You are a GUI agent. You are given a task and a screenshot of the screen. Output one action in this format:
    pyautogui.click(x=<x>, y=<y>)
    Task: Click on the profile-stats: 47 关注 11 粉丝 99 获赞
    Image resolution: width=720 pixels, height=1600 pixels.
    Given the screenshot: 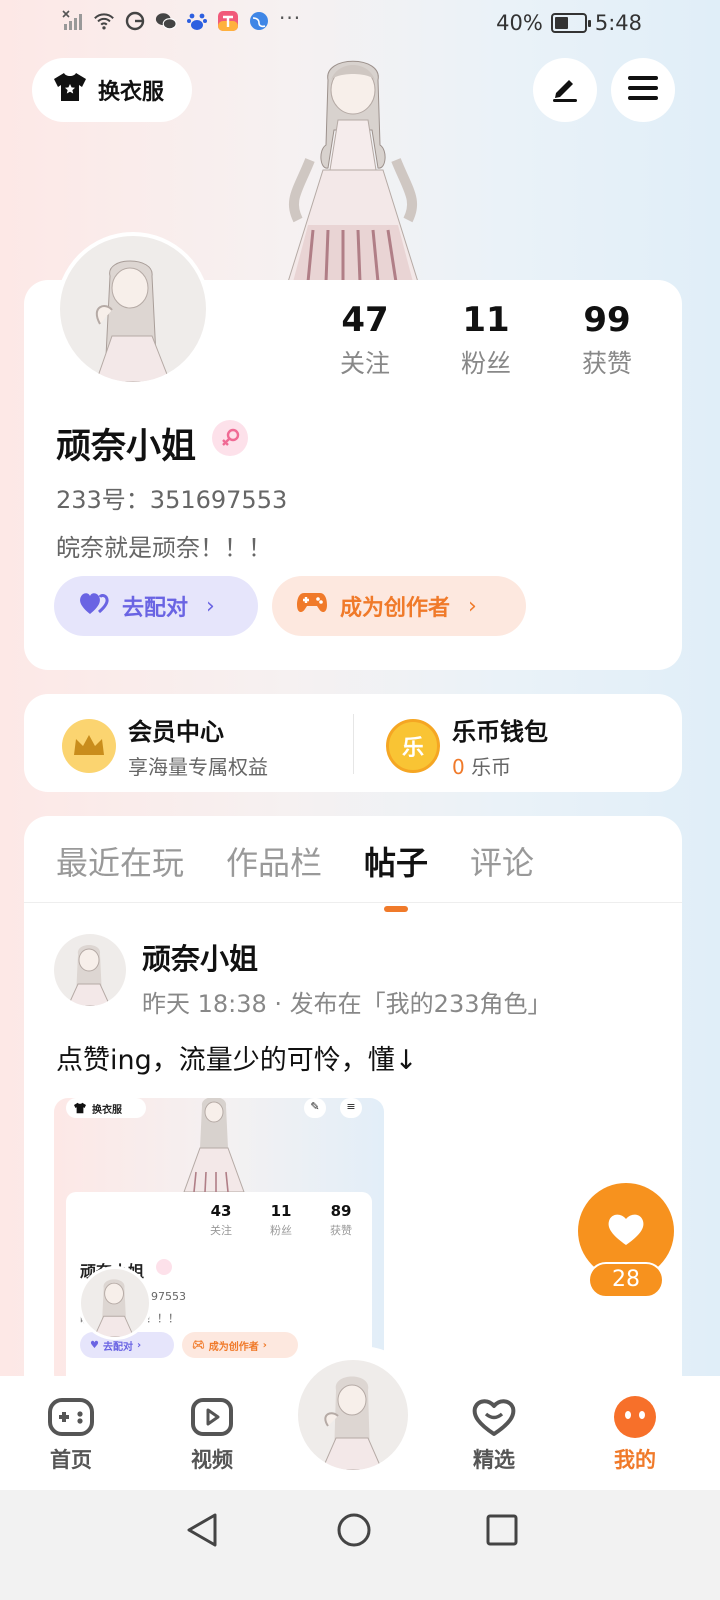 What is the action you would take?
    pyautogui.click(x=486, y=340)
    